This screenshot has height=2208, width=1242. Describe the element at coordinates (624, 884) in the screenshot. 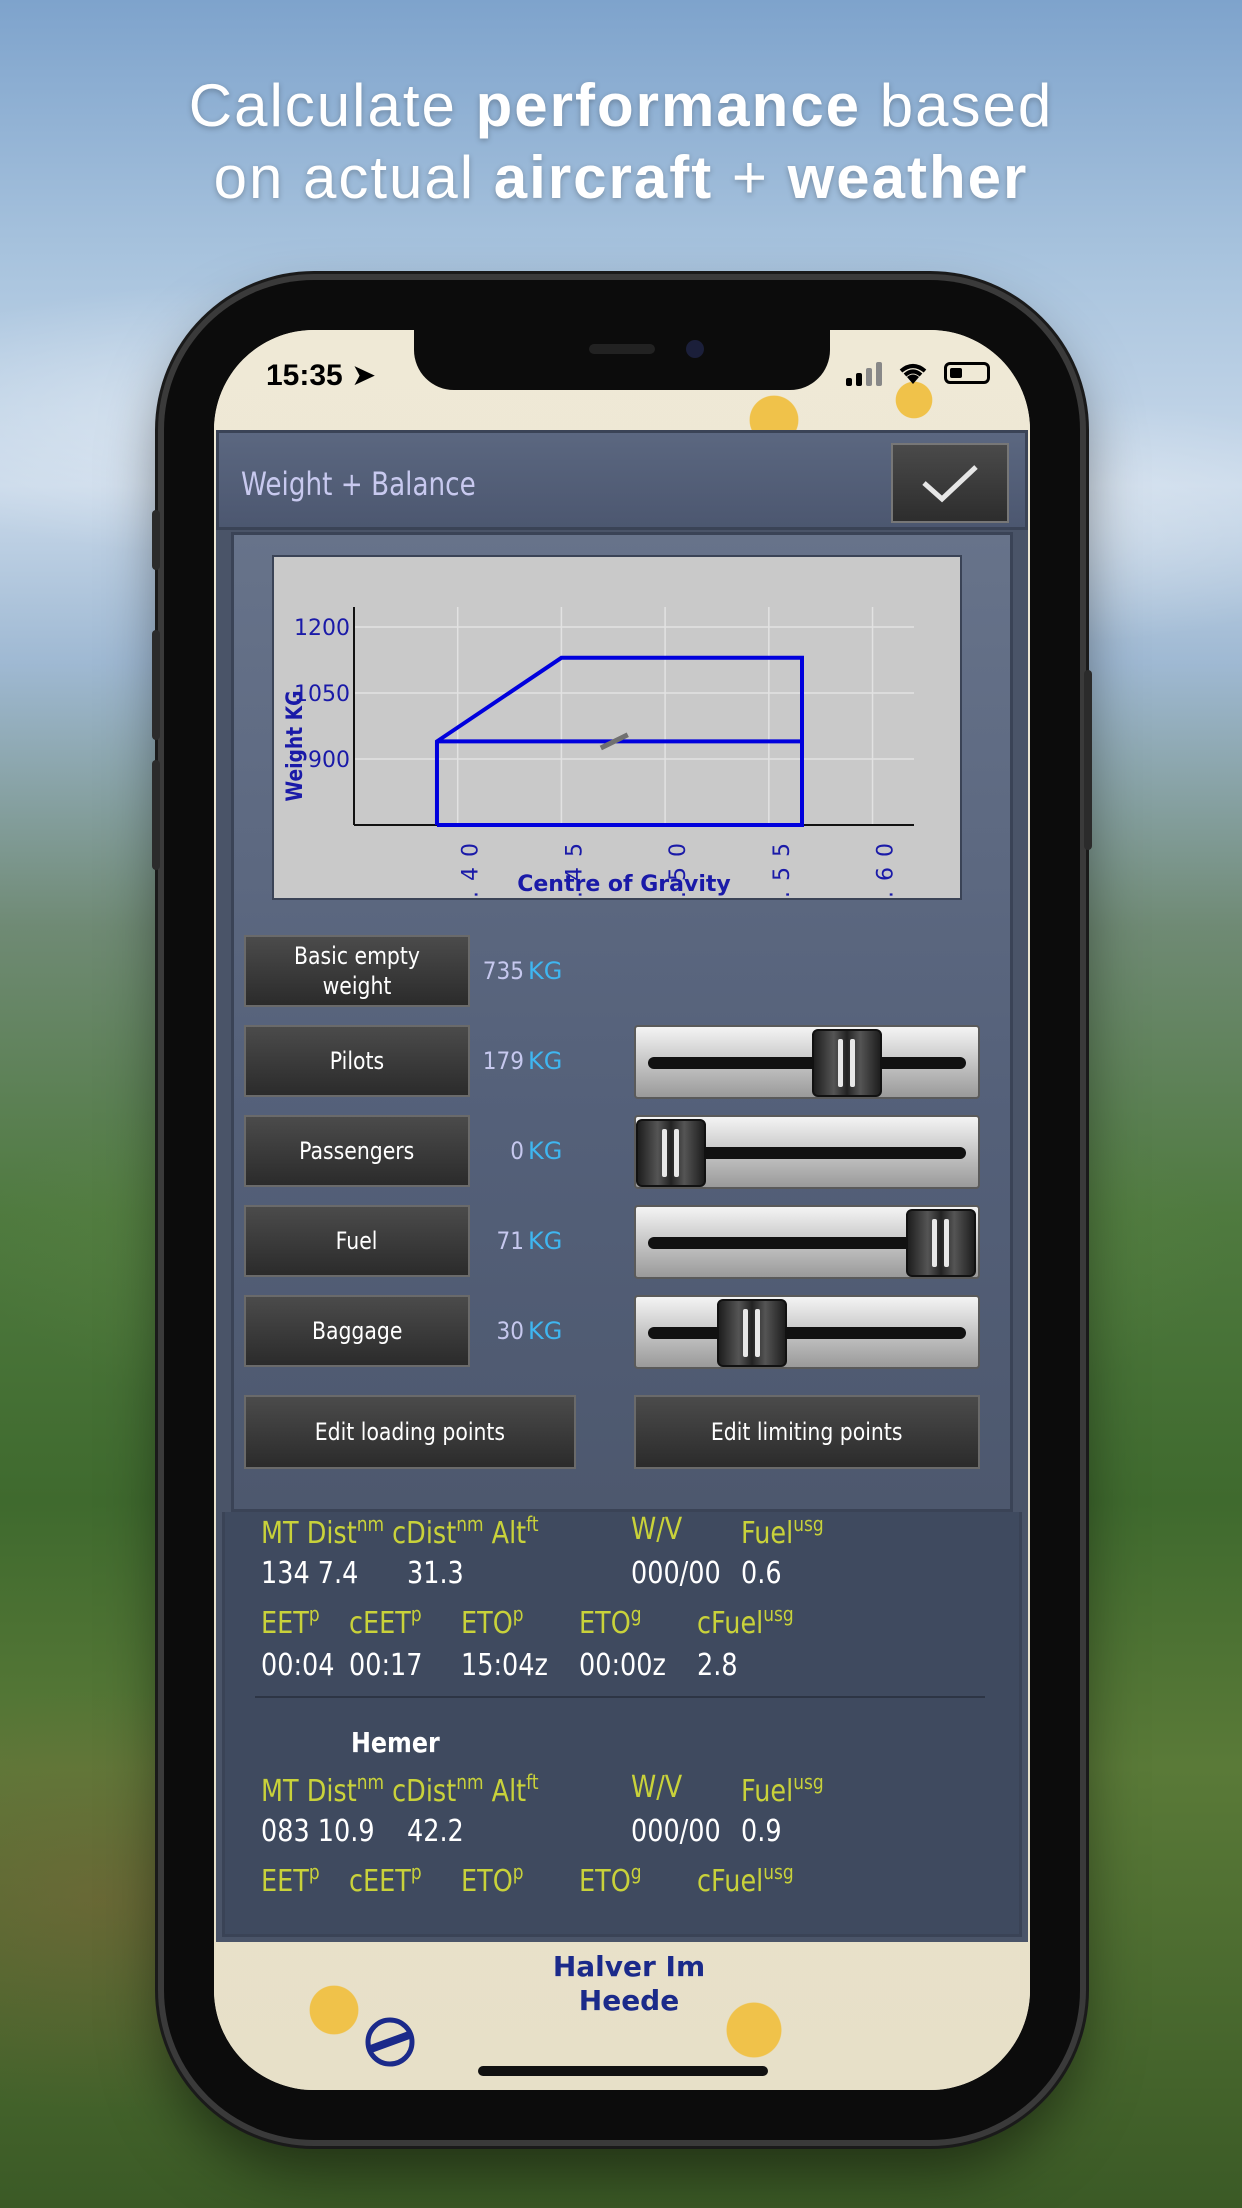

I see `x-axis-label: Centre of Gravity` at that location.